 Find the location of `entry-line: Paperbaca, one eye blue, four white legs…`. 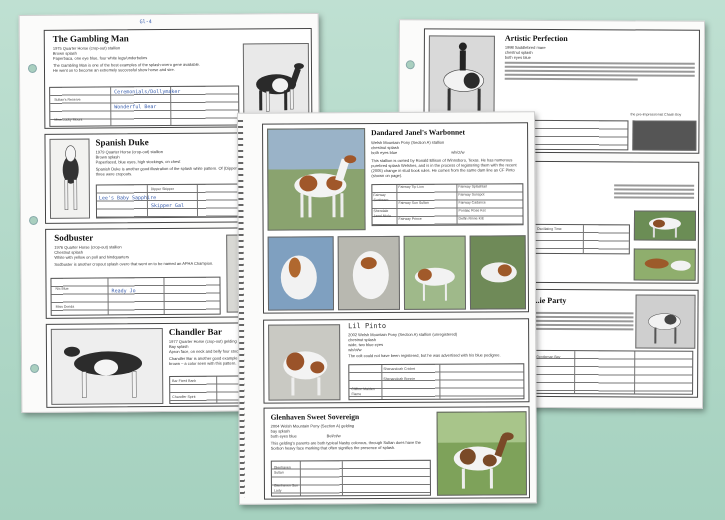

entry-line: Paperbaca, one eye blue, four white legs… is located at coordinates (100, 58).